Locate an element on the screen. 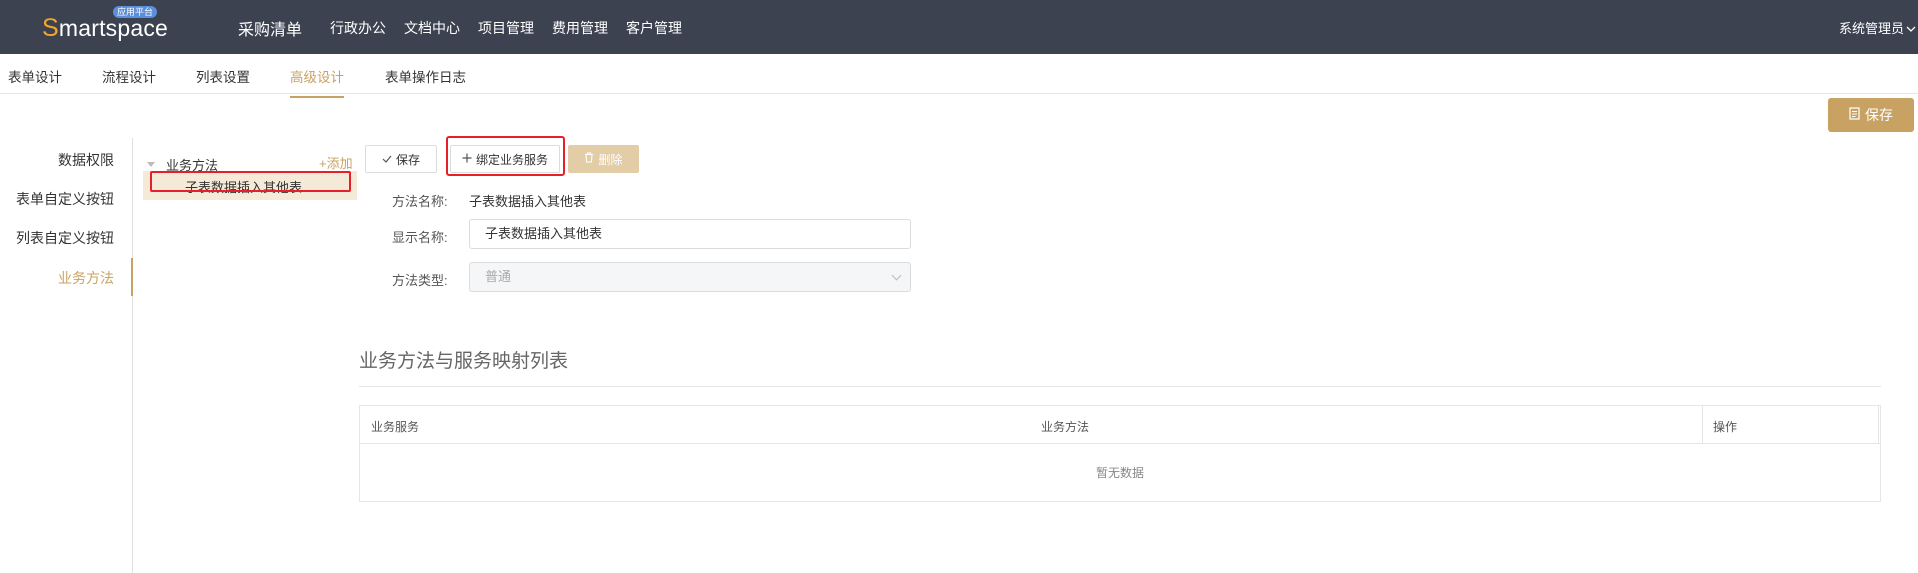 The image size is (1918, 573). active-menu-indicator is located at coordinates (132, 277).